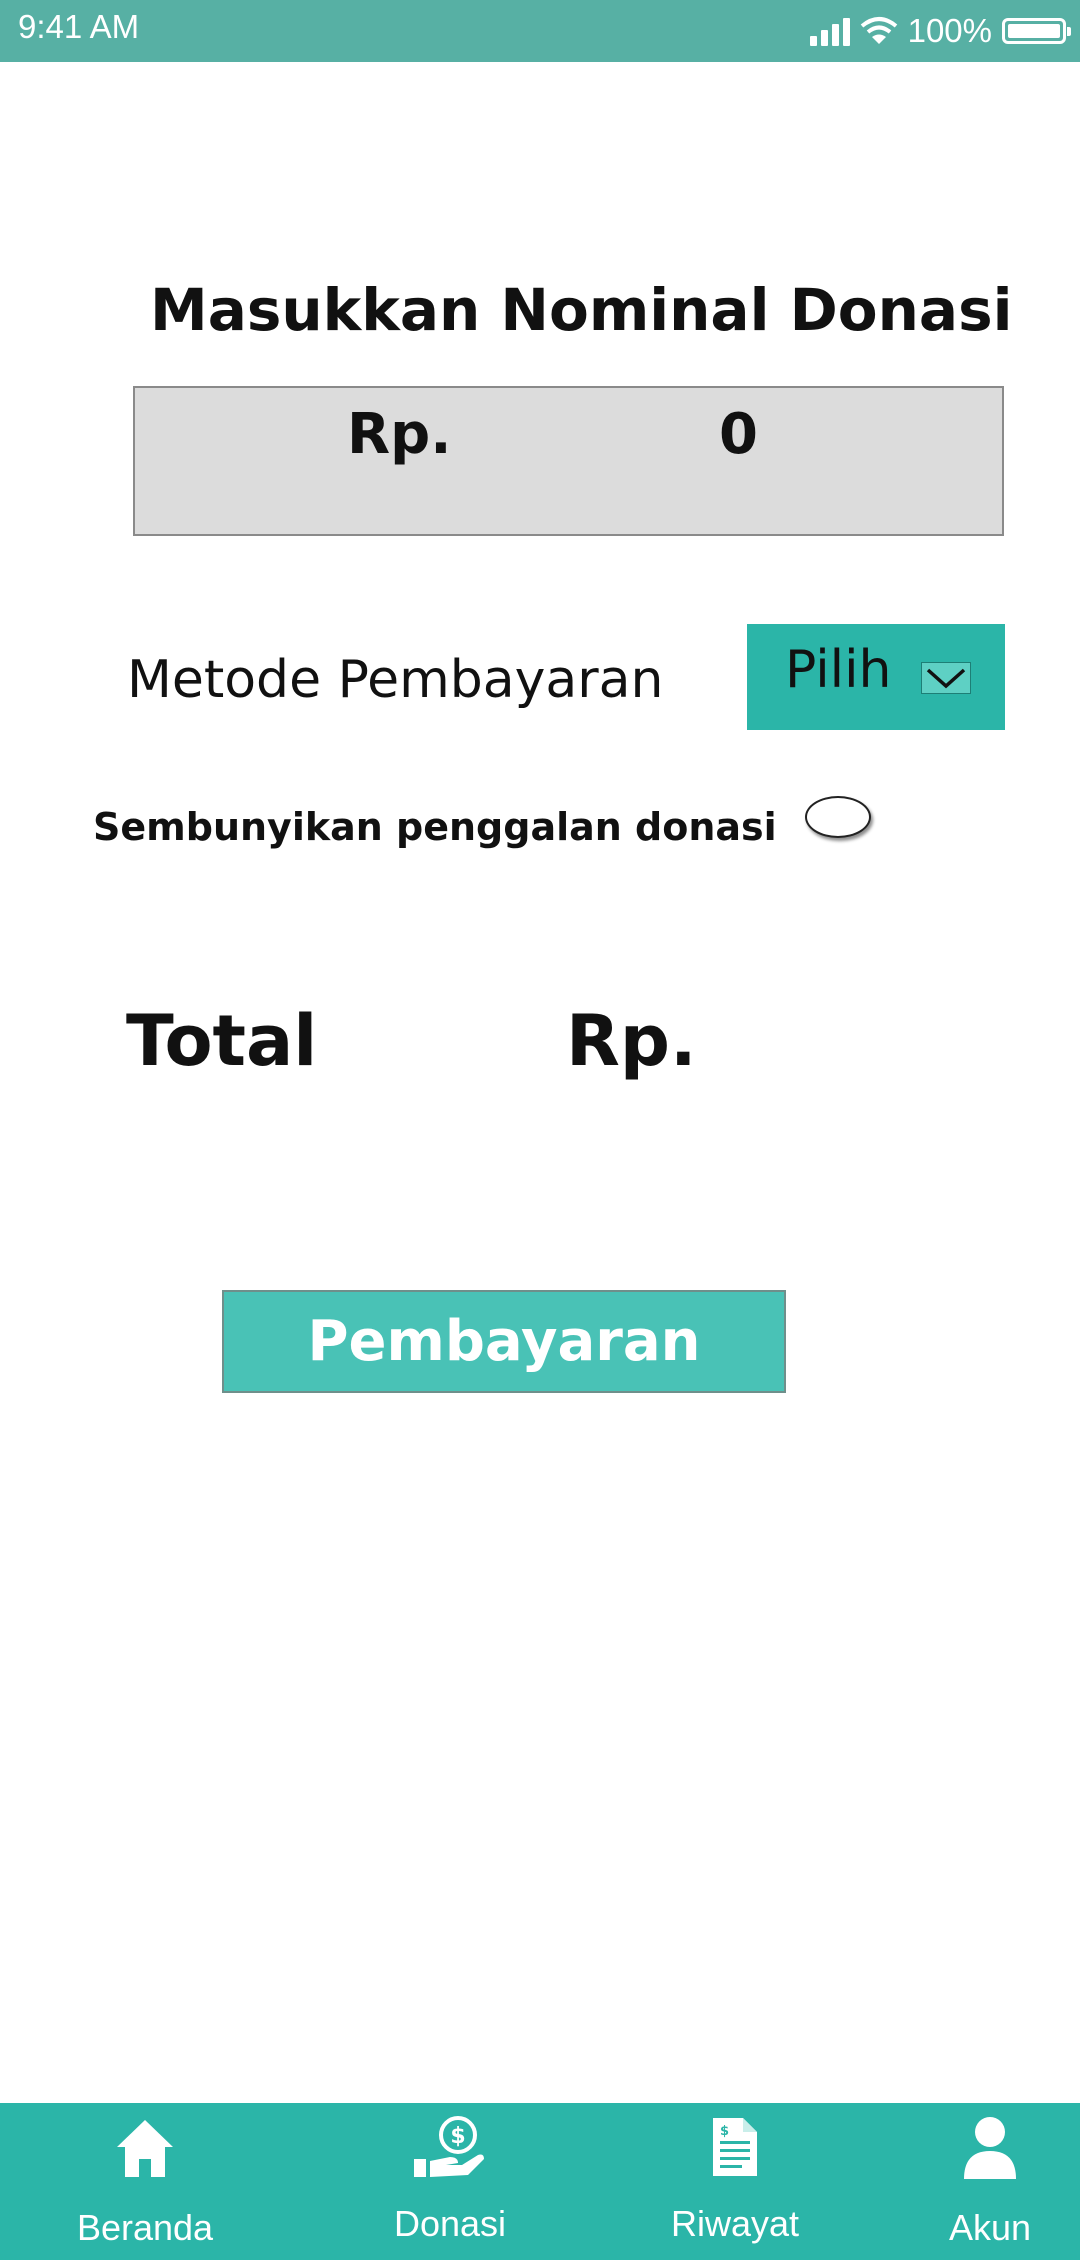  Describe the element at coordinates (829, 31) in the screenshot. I see `signal-icon` at that location.